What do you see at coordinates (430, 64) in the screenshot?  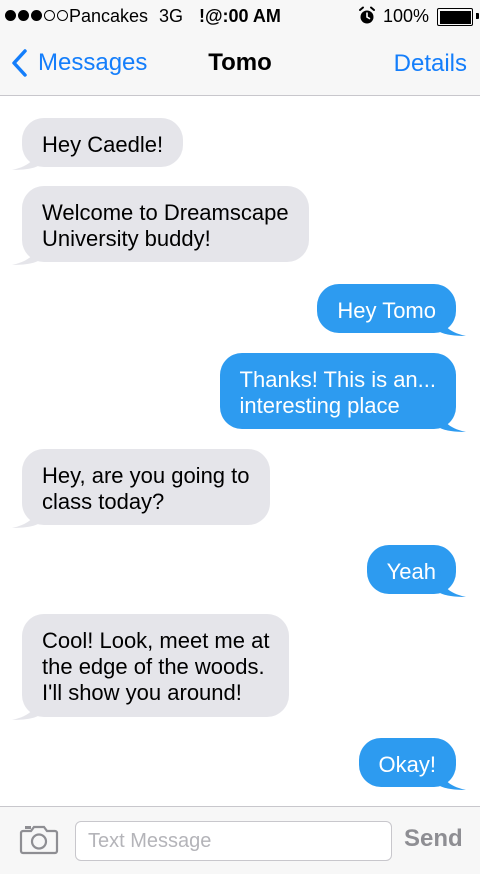 I see `details-button: Details` at bounding box center [430, 64].